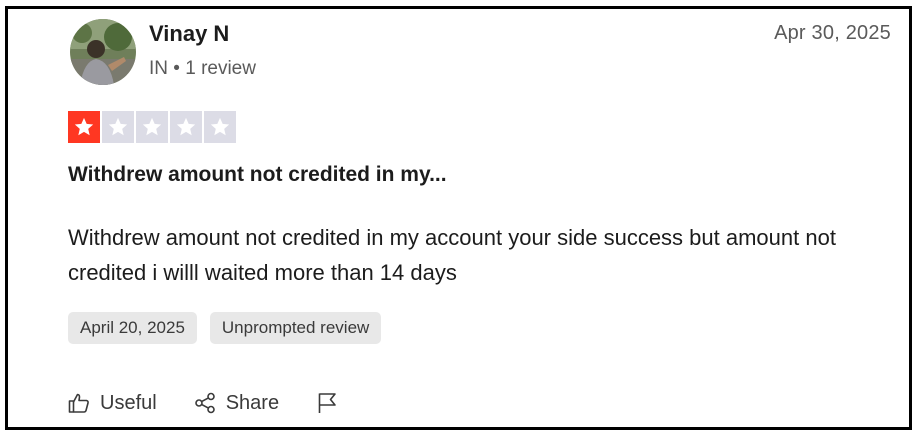  I want to click on useful-button: Useful, so click(112, 403).